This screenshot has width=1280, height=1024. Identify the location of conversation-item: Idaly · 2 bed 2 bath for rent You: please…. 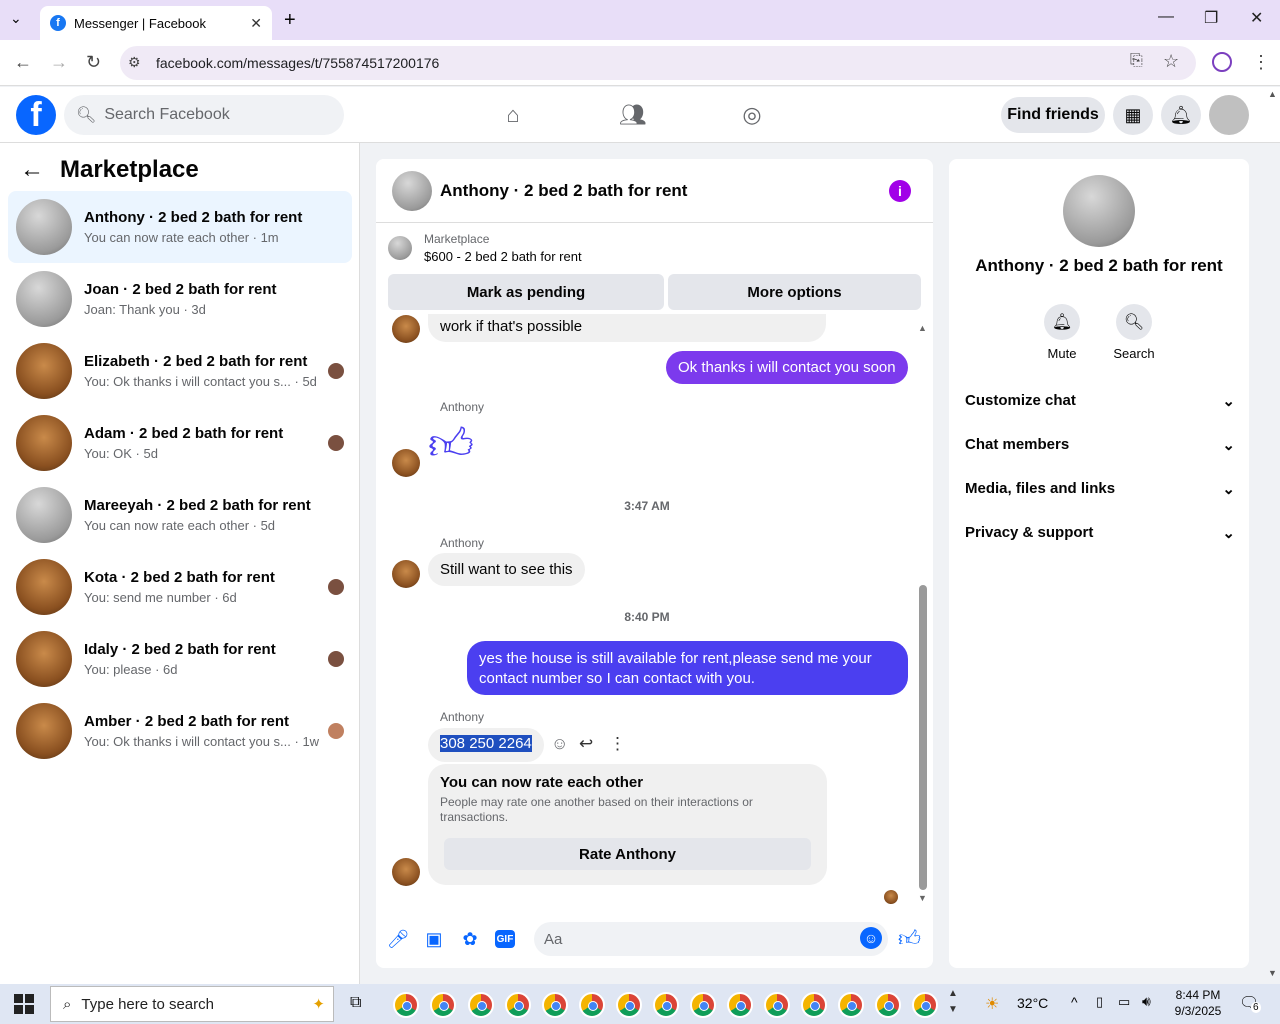
(180, 659).